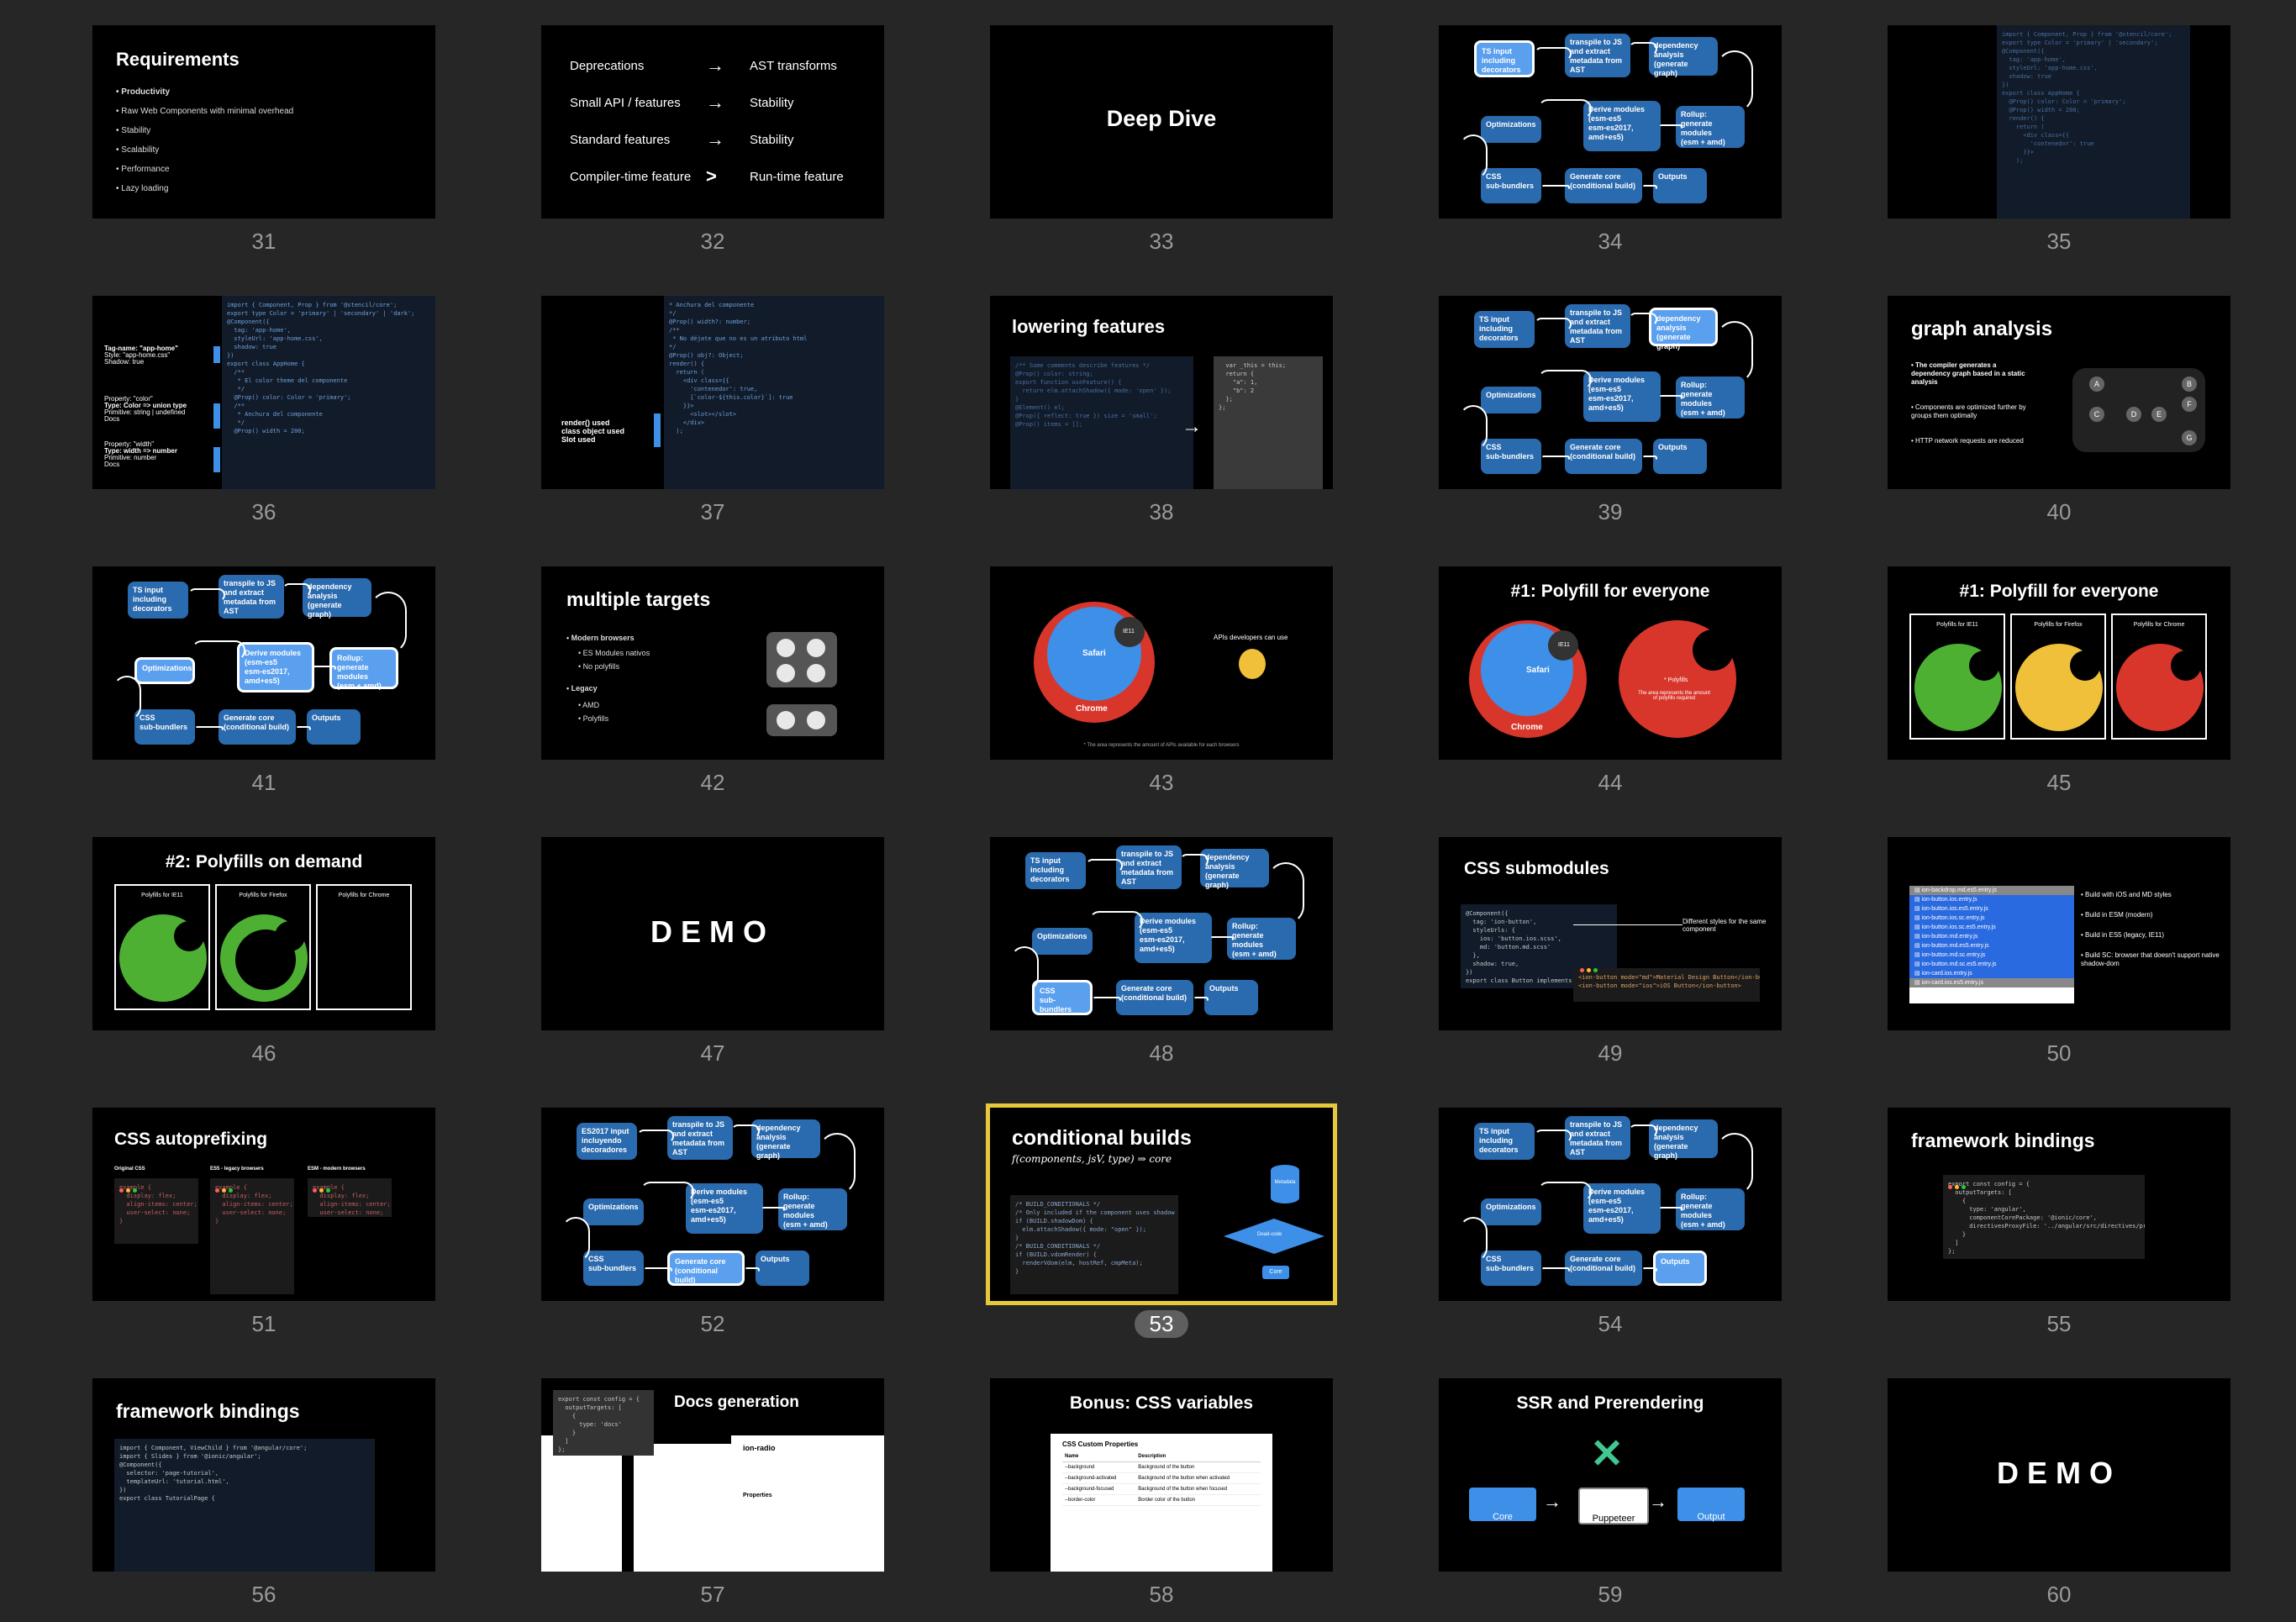 This screenshot has height=1622, width=2296. Describe the element at coordinates (1991, 956) in the screenshot. I see `file-item: ▤ ion-button.md.sc.entry.js` at that location.